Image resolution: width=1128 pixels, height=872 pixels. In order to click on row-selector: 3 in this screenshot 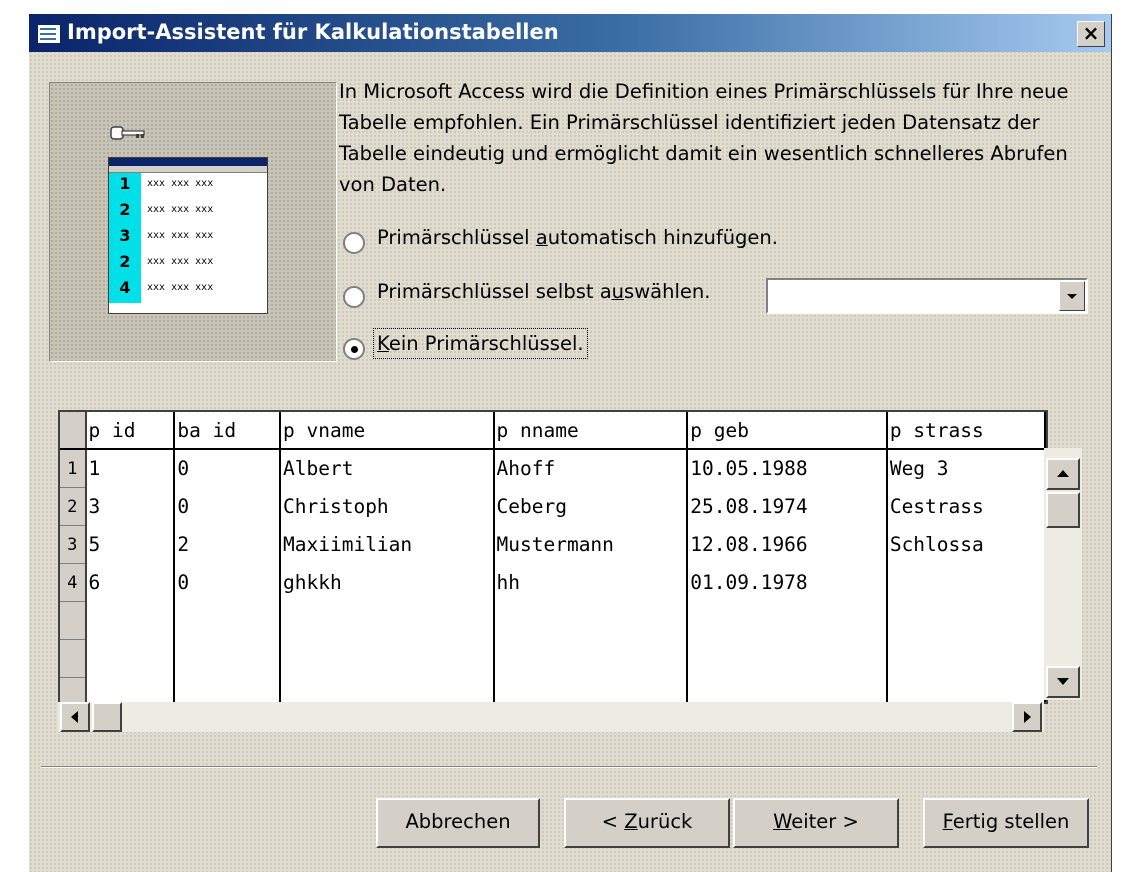, I will do `click(73, 544)`.